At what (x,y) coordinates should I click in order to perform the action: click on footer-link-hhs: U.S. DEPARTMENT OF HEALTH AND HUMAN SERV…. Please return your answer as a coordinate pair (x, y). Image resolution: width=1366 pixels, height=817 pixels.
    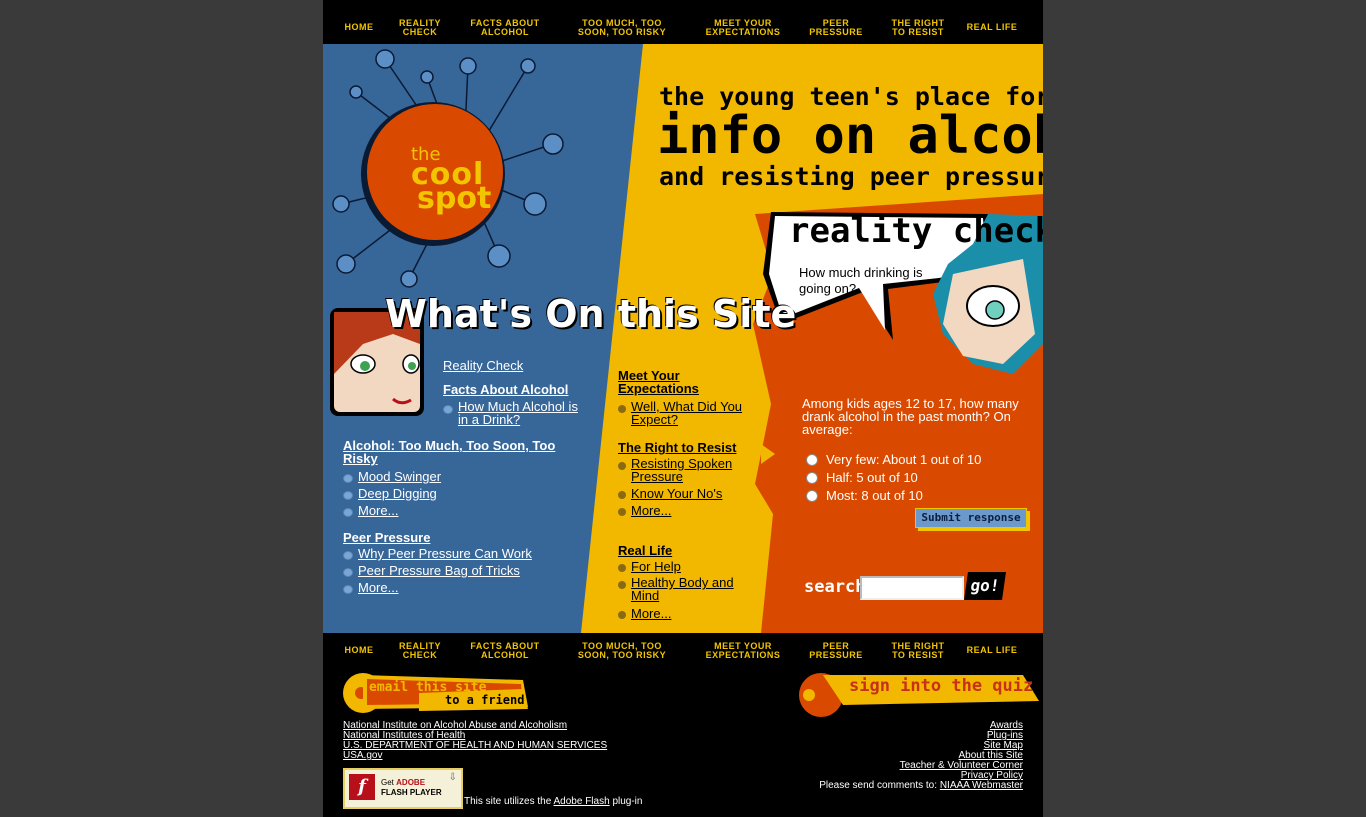
    Looking at the image, I should click on (475, 746).